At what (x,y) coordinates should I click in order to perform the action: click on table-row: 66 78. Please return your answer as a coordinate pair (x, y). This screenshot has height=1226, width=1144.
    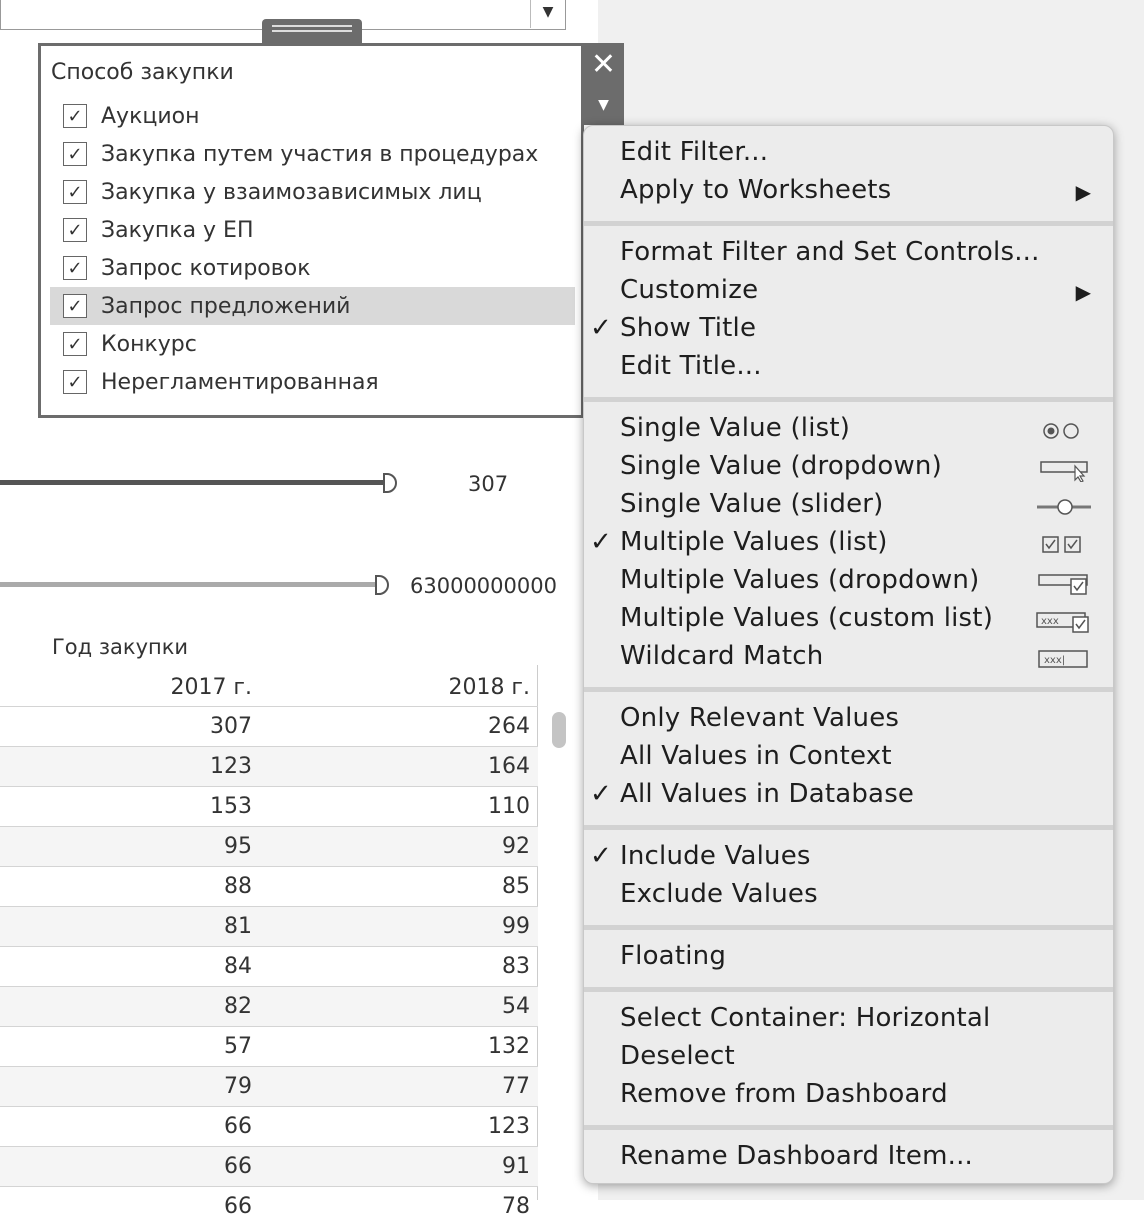
    Looking at the image, I should click on (269, 1206).